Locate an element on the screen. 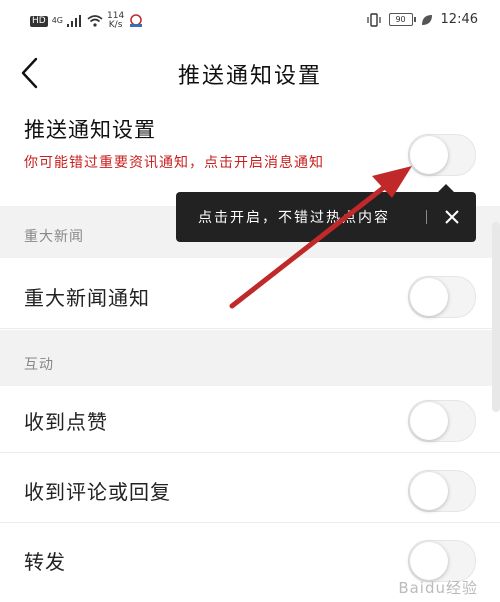 Image resolution: width=500 pixels, height=602 pixels. comments-toggle is located at coordinates (442, 491).